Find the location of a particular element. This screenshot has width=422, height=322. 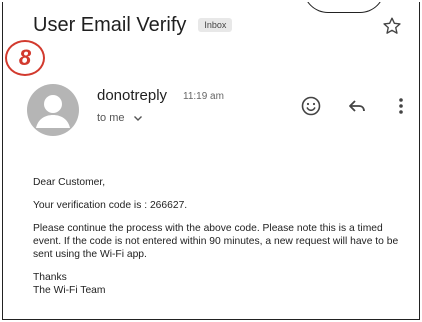

subject-header: User Email Verify Inbox is located at coordinates (221, 25).